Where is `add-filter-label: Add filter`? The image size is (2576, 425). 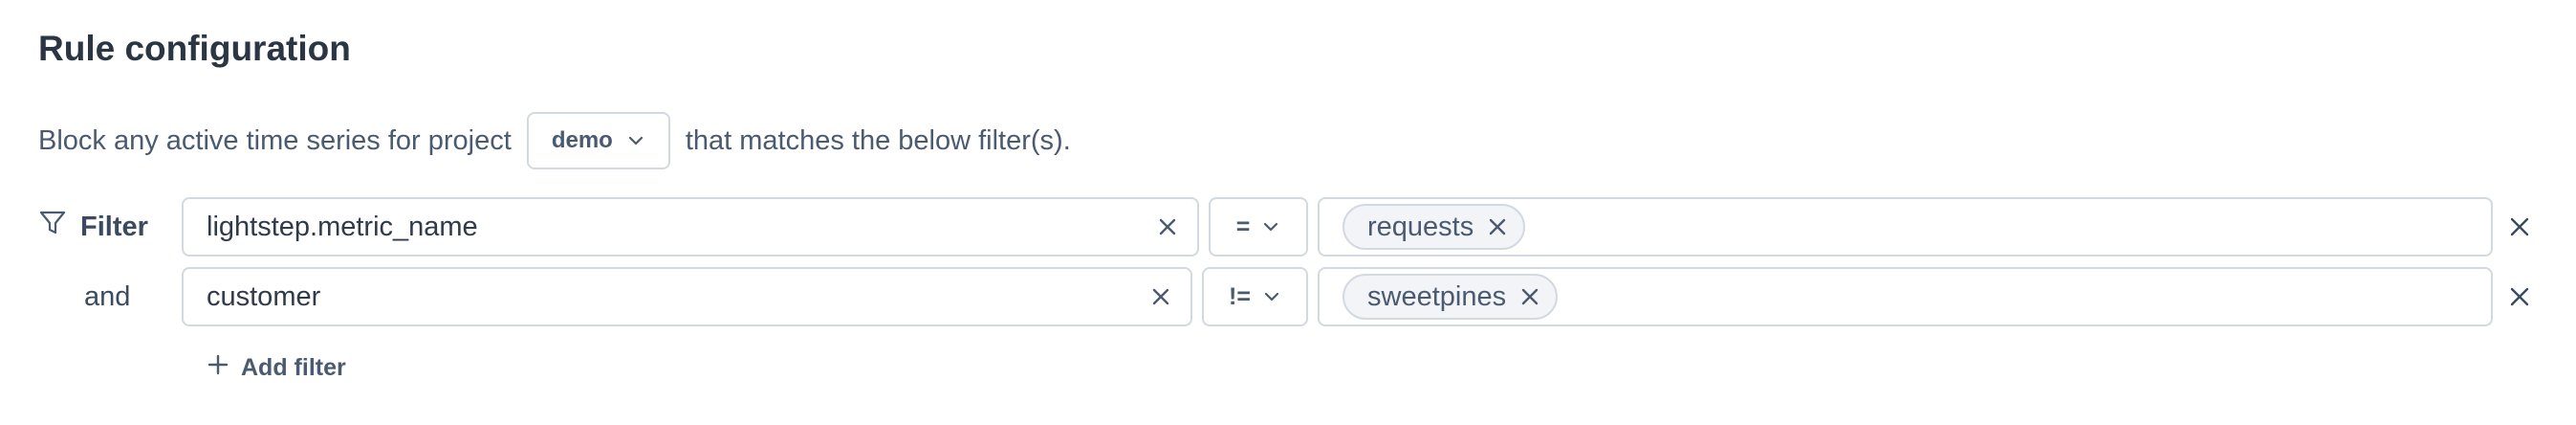
add-filter-label: Add filter is located at coordinates (293, 367).